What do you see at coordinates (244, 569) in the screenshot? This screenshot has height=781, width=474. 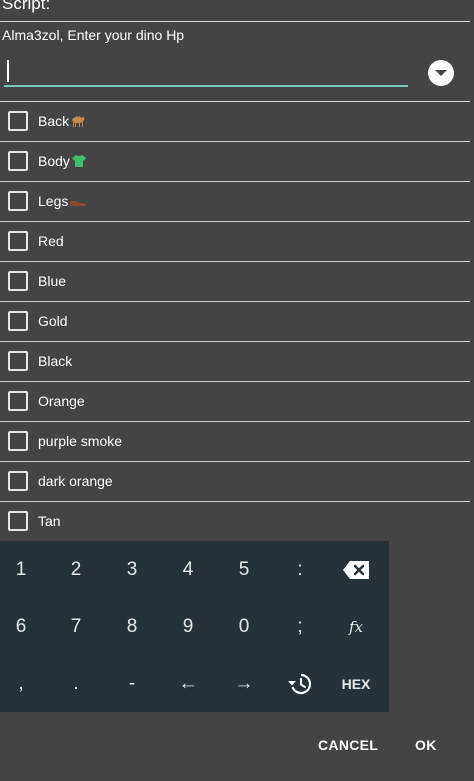 I see `key-5: 5` at bounding box center [244, 569].